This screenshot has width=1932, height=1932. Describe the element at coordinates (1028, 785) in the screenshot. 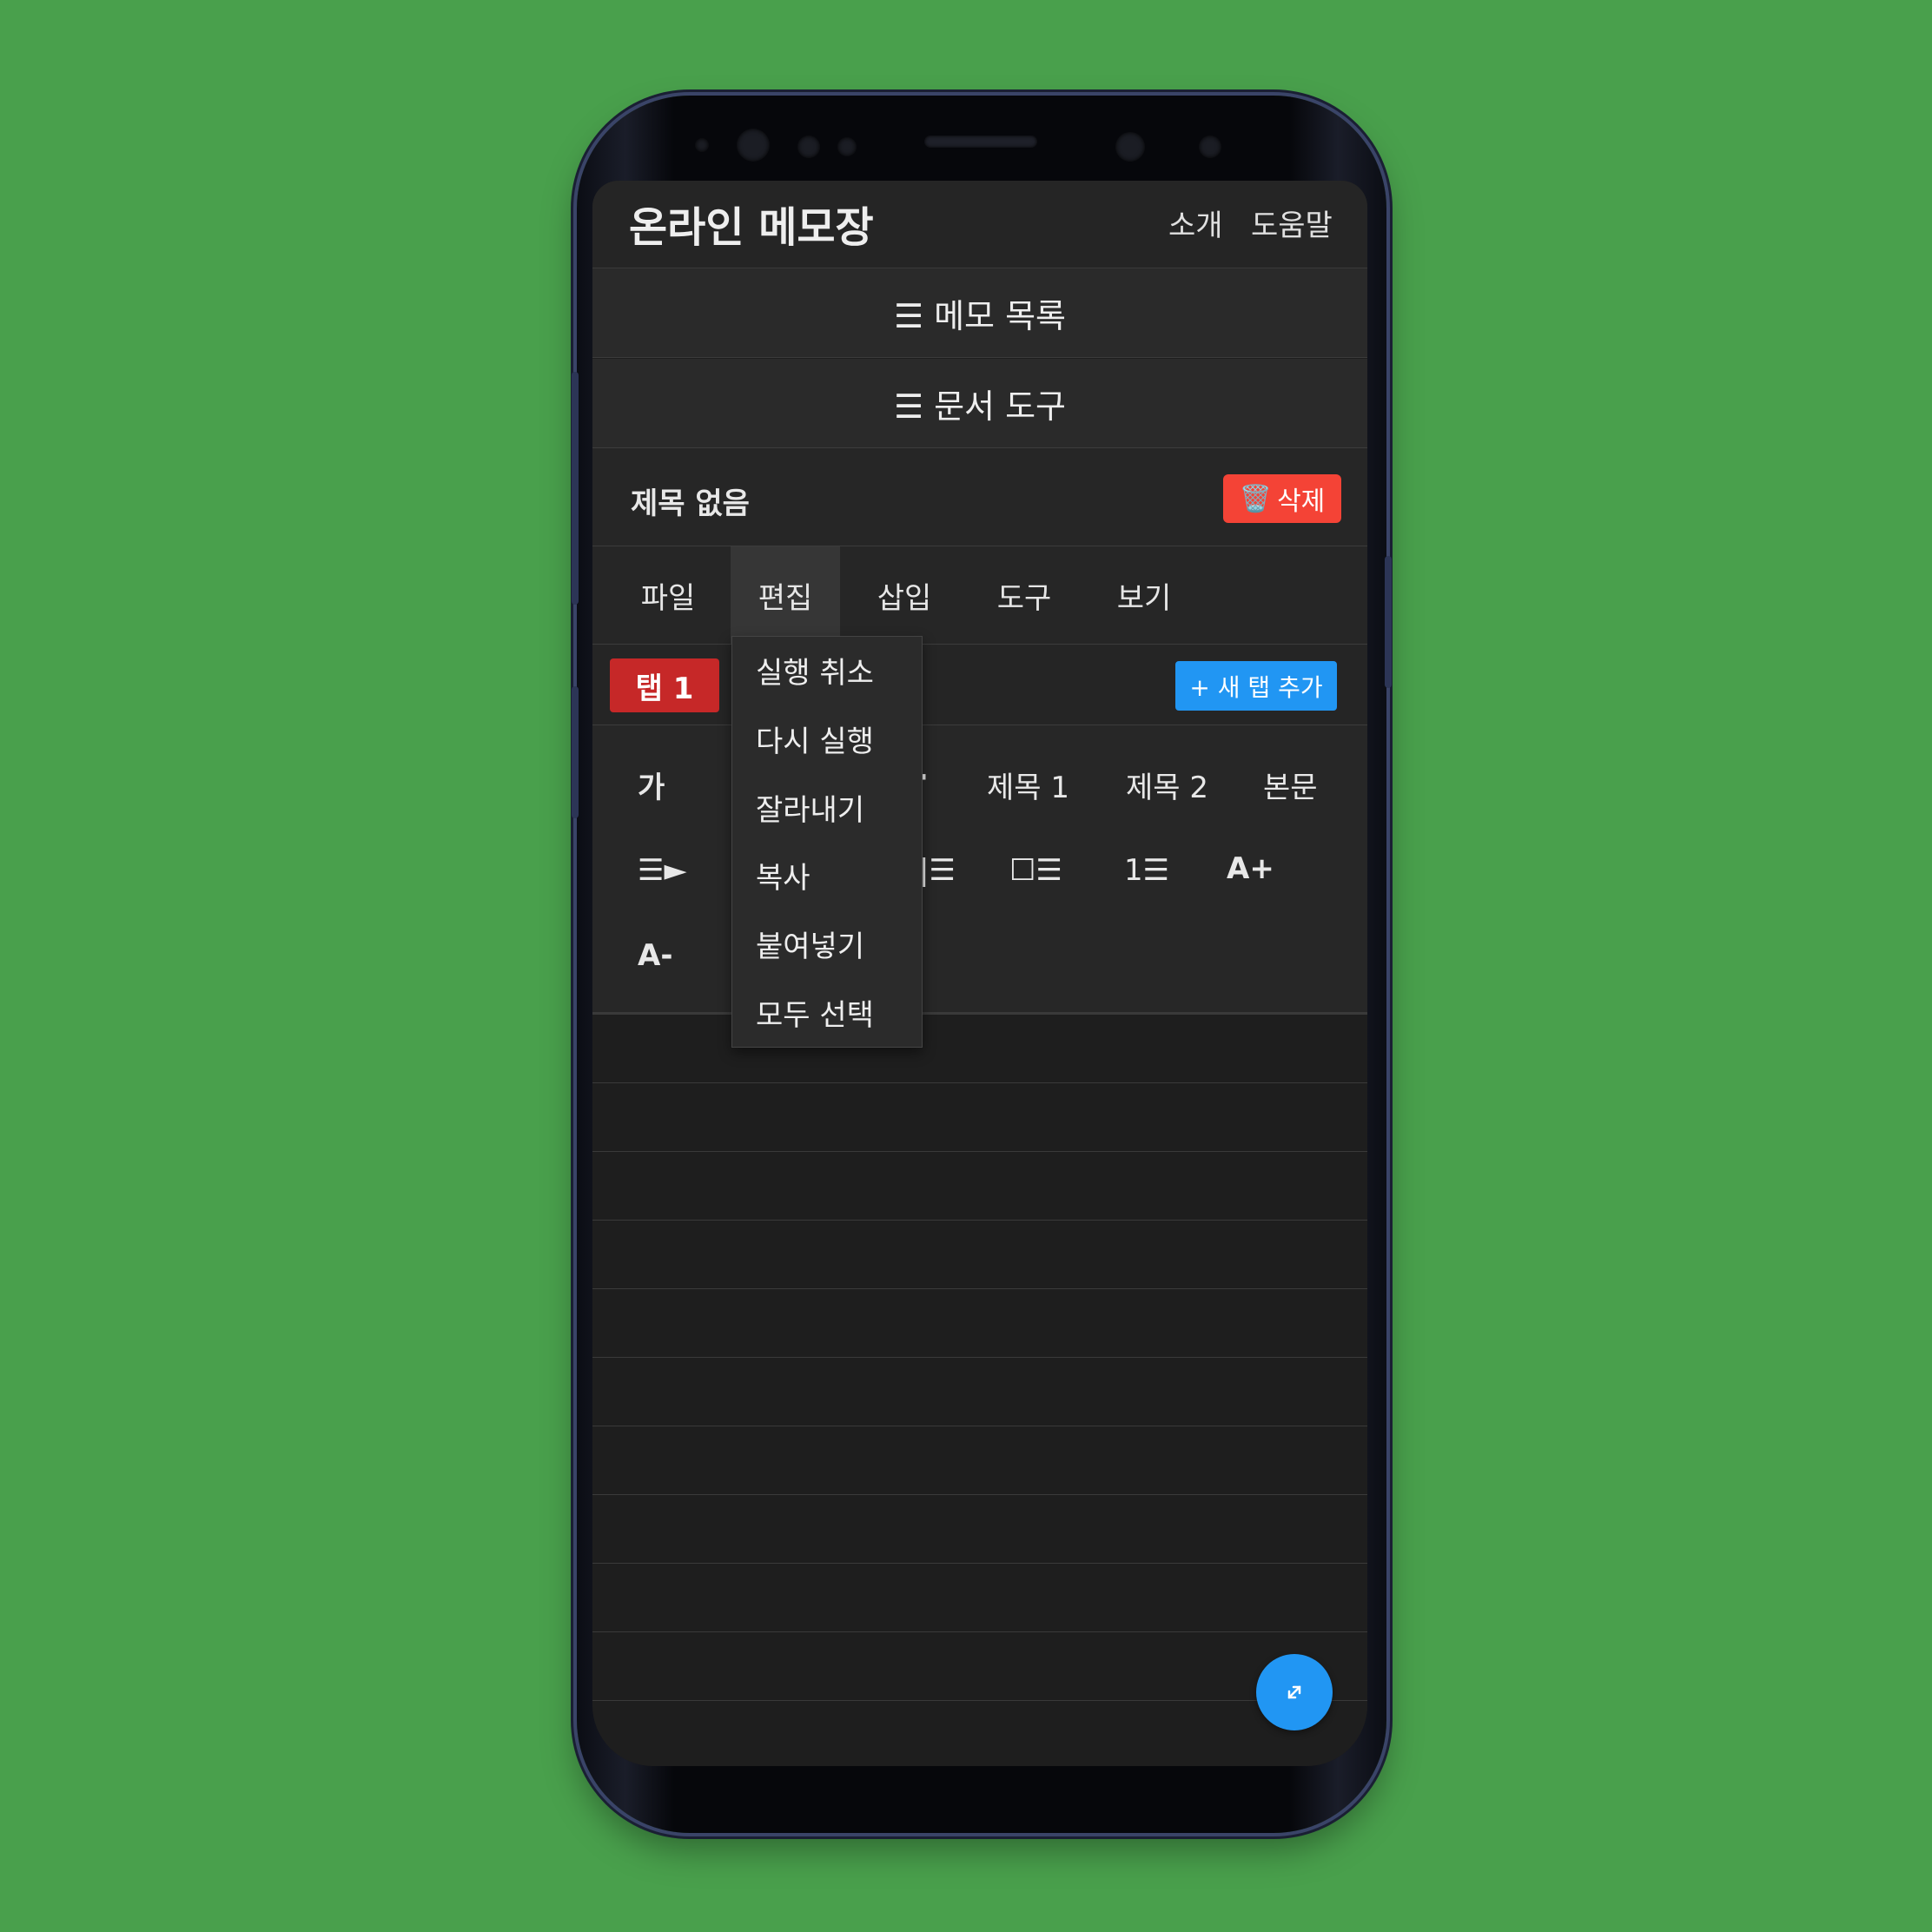

I see `heading1-button: 제목 1` at that location.